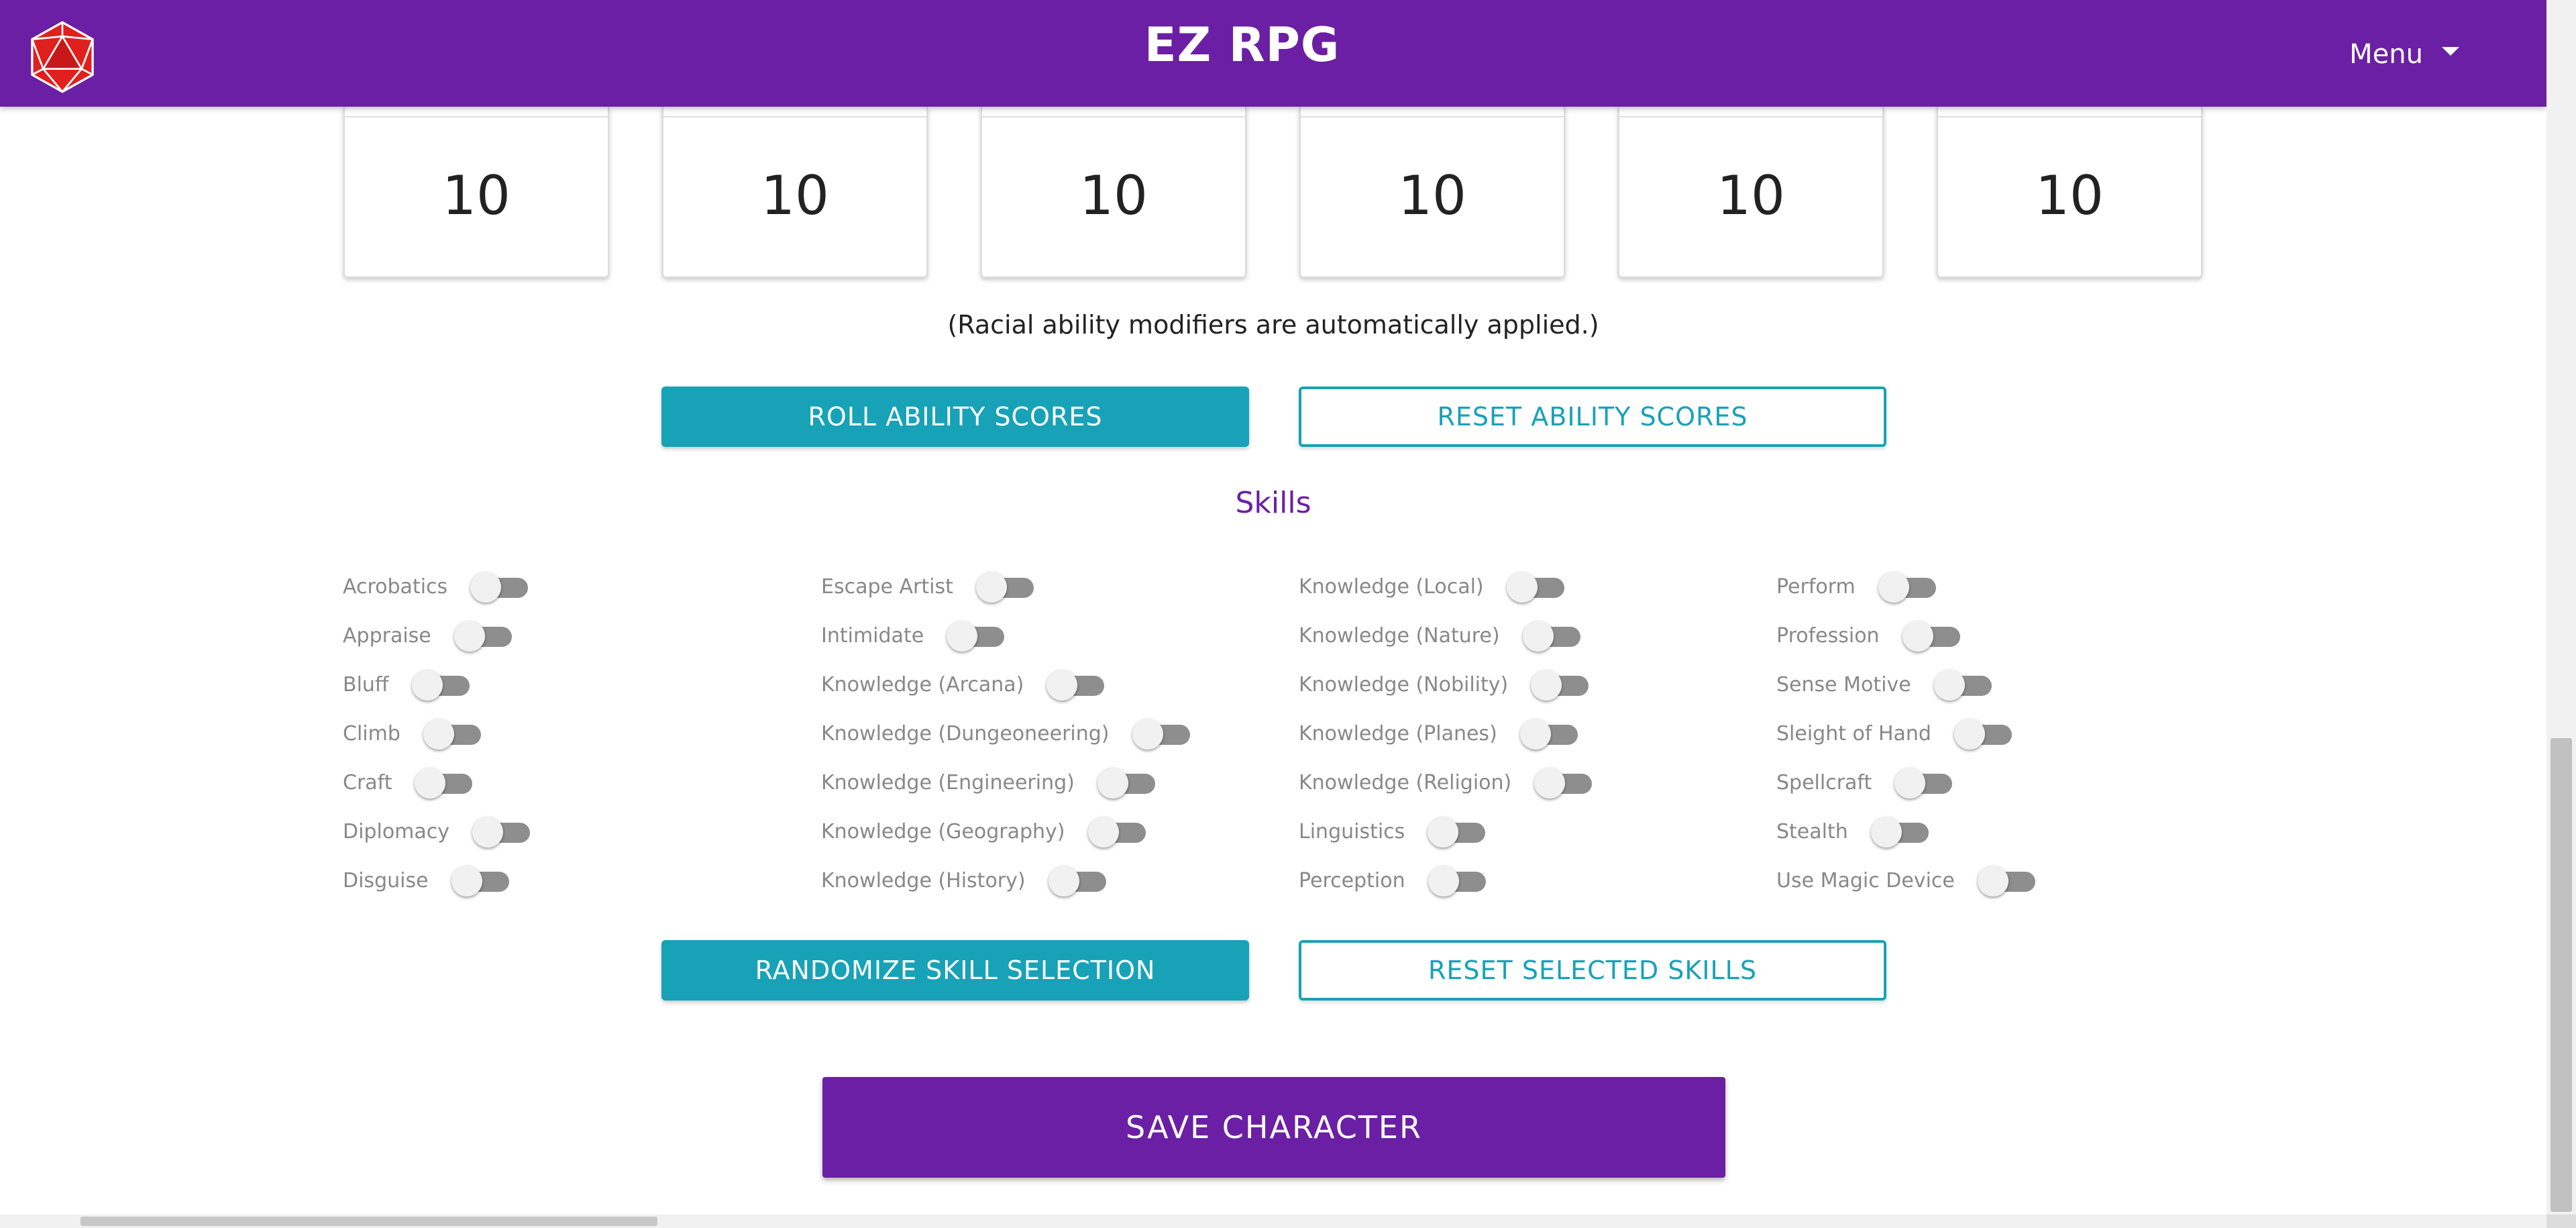 The image size is (2576, 1228). What do you see at coordinates (2386, 54) in the screenshot?
I see `menu-label: Menu` at bounding box center [2386, 54].